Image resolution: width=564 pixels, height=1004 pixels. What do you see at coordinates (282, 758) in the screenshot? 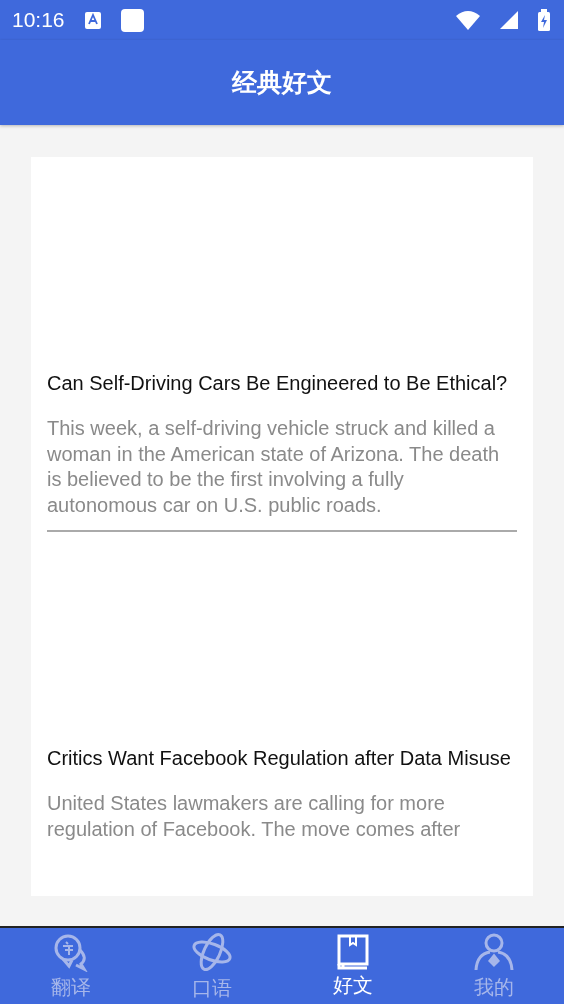
I see `article-title: Critics Want Facebook Regulation after Data Misuse` at bounding box center [282, 758].